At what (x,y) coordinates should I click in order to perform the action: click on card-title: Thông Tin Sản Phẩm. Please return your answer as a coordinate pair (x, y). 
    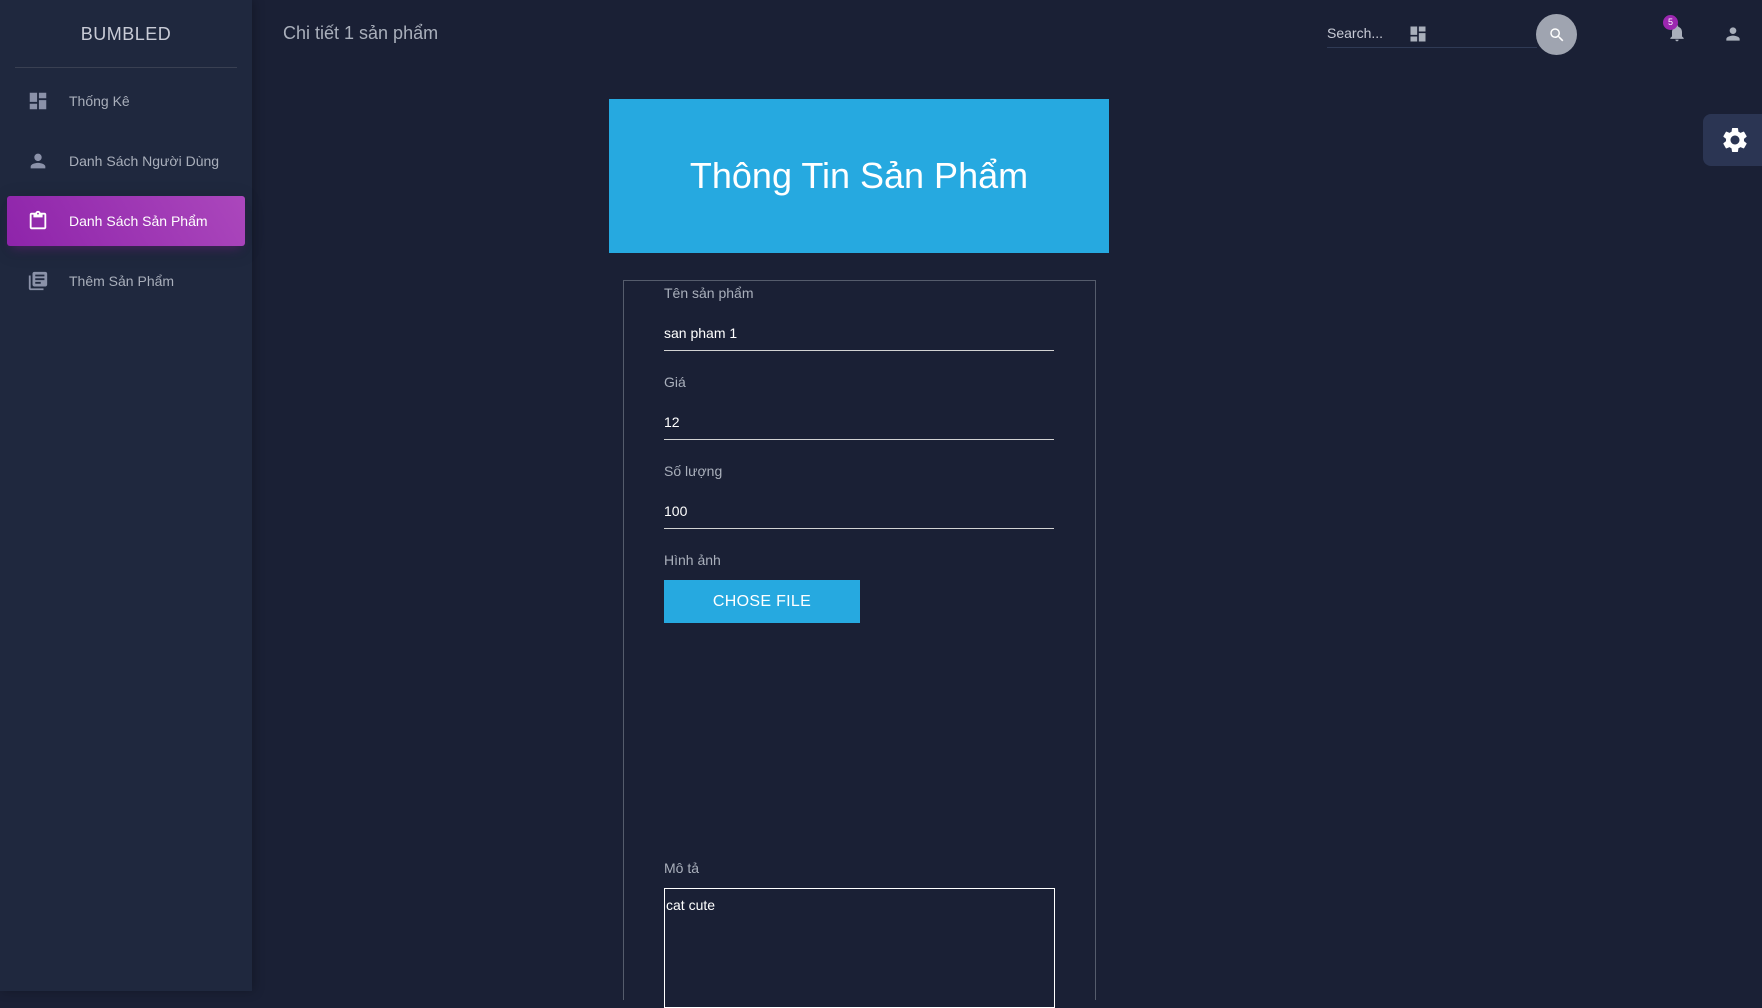
    Looking at the image, I should click on (859, 175).